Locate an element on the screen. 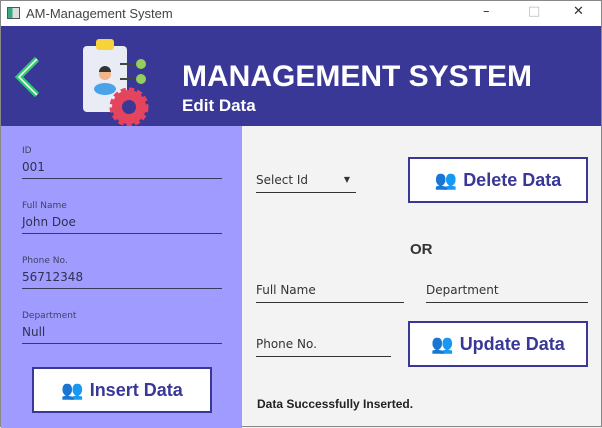 This screenshot has width=602, height=428. full-name-placeholder: Full Name is located at coordinates (286, 290).